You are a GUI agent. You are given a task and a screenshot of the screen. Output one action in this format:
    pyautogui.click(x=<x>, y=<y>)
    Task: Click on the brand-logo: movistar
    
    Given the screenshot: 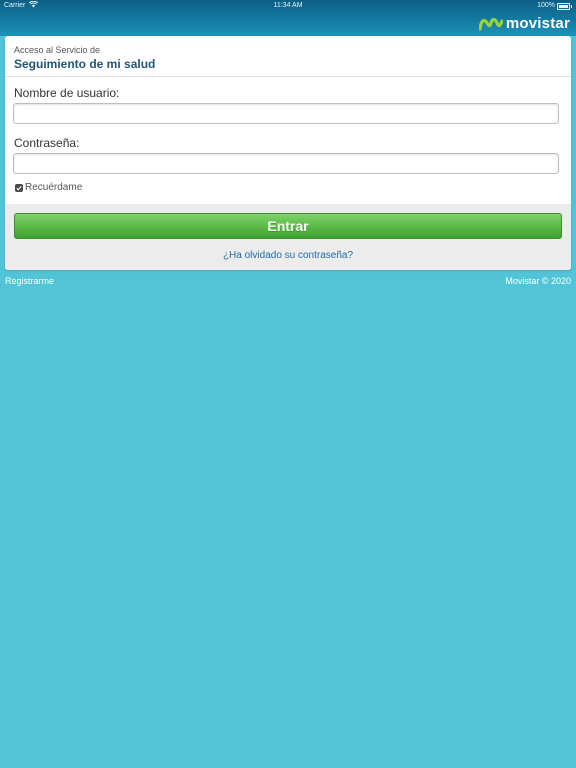 What is the action you would take?
    pyautogui.click(x=524, y=23)
    